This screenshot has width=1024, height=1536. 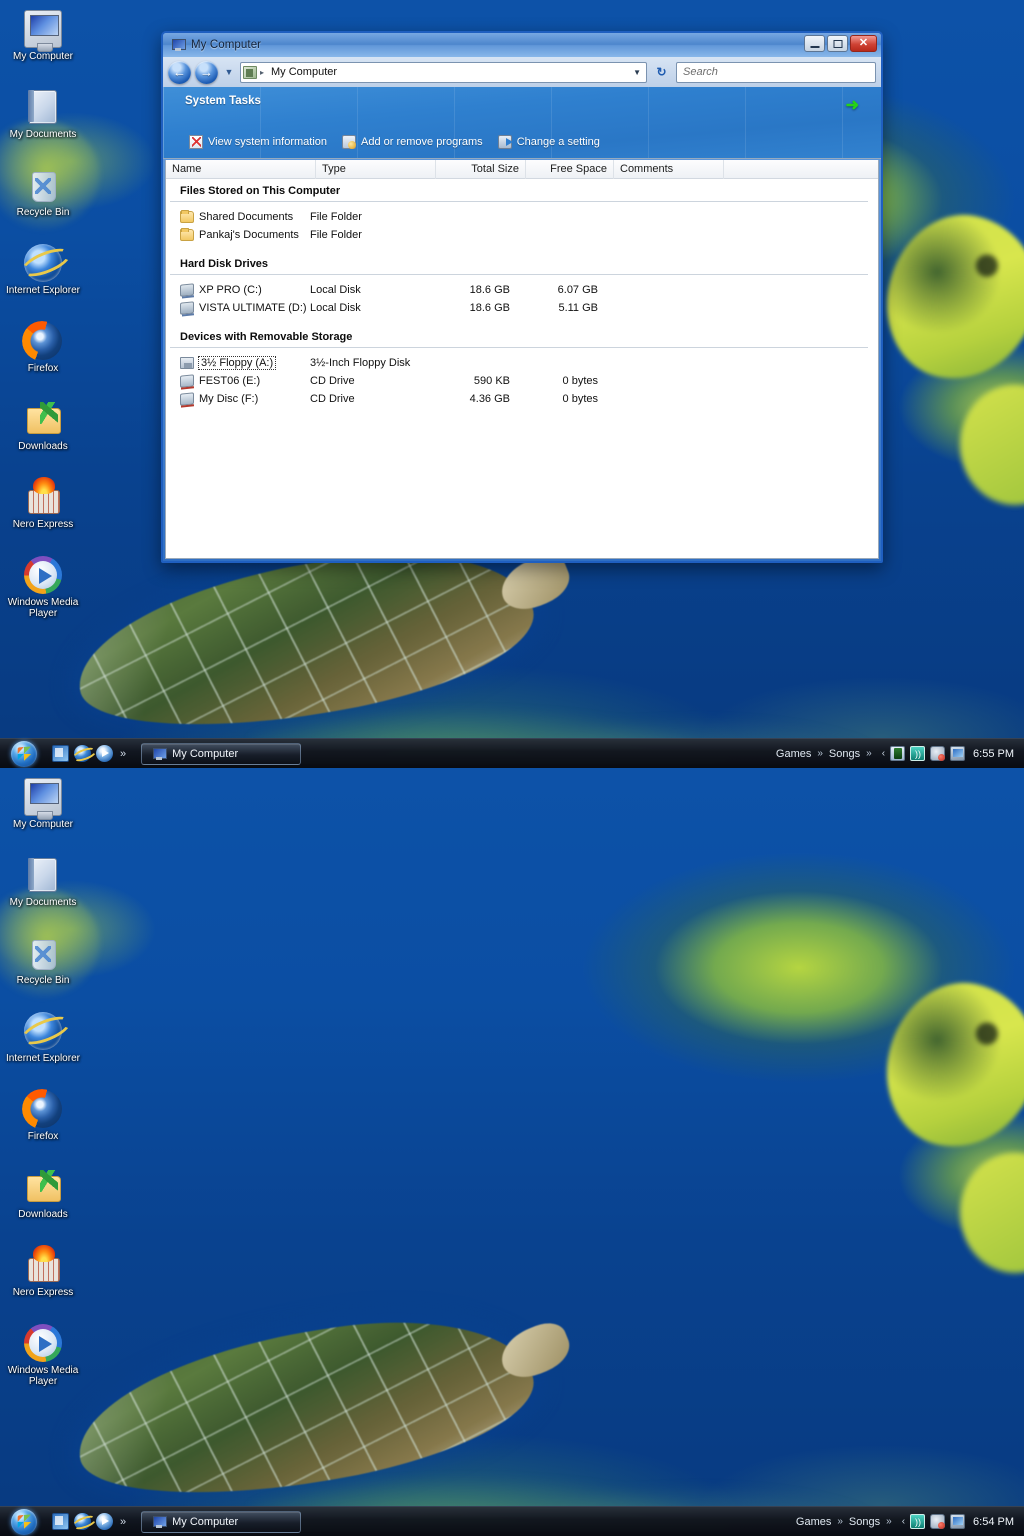 I want to click on task-link-label: View system information, so click(x=268, y=142).